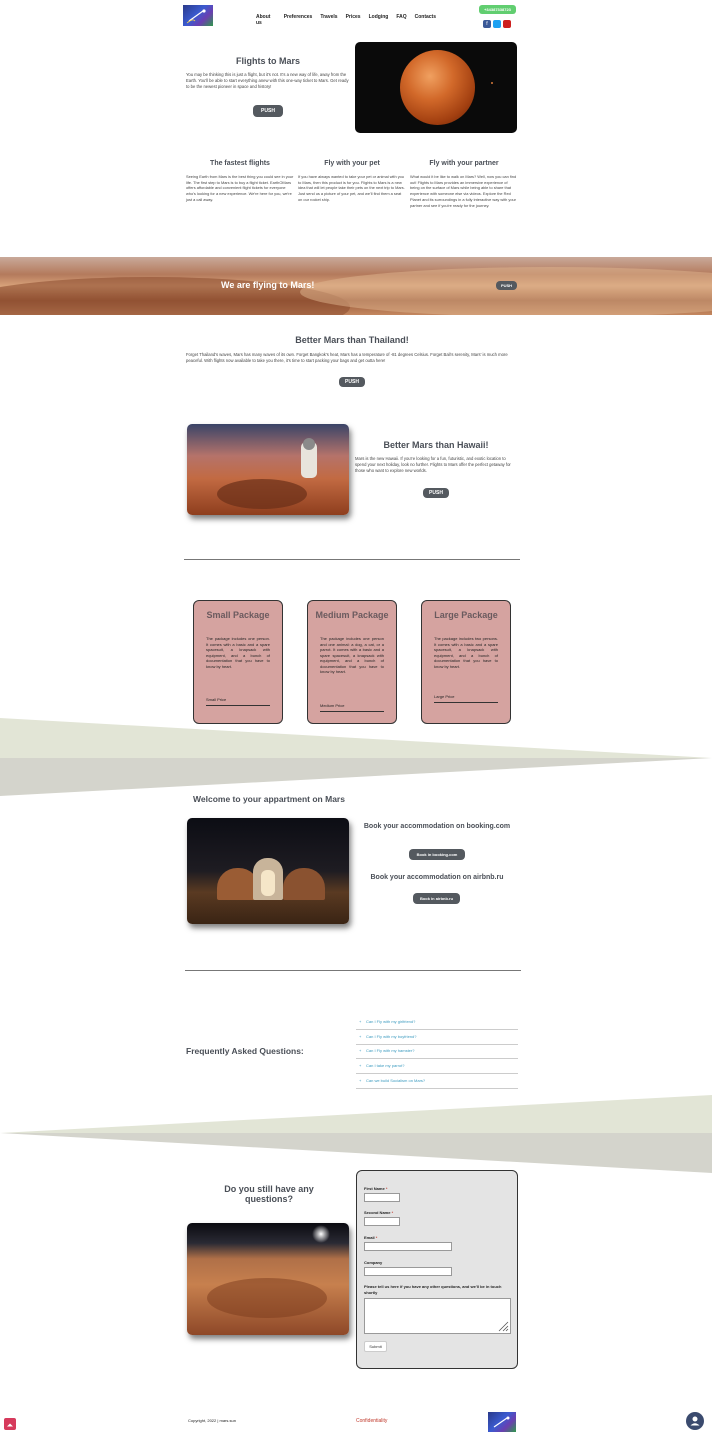  Describe the element at coordinates (379, 18) in the screenshot. I see `nav-lodging: Lodging` at that location.